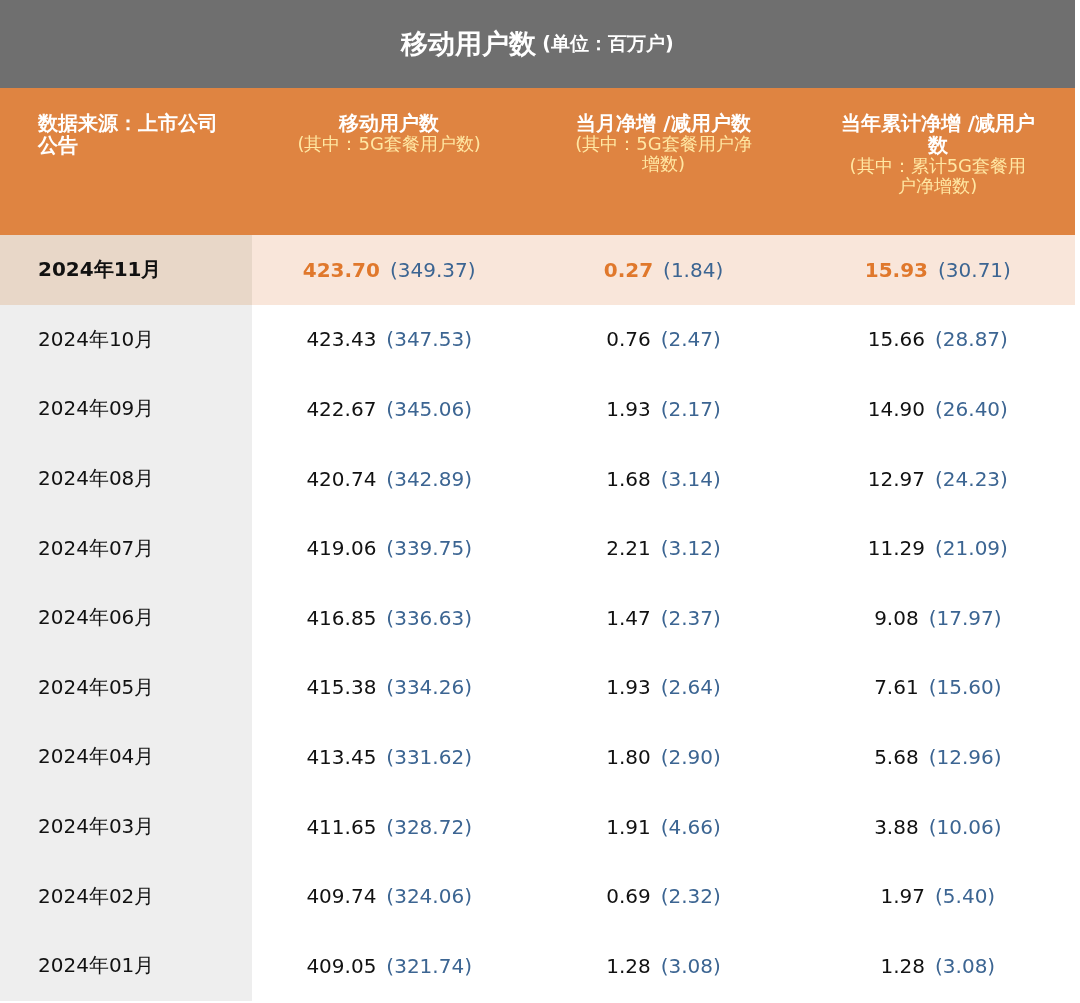  Describe the element at coordinates (341, 548) in the screenshot. I see `value-text: 419.06` at that location.